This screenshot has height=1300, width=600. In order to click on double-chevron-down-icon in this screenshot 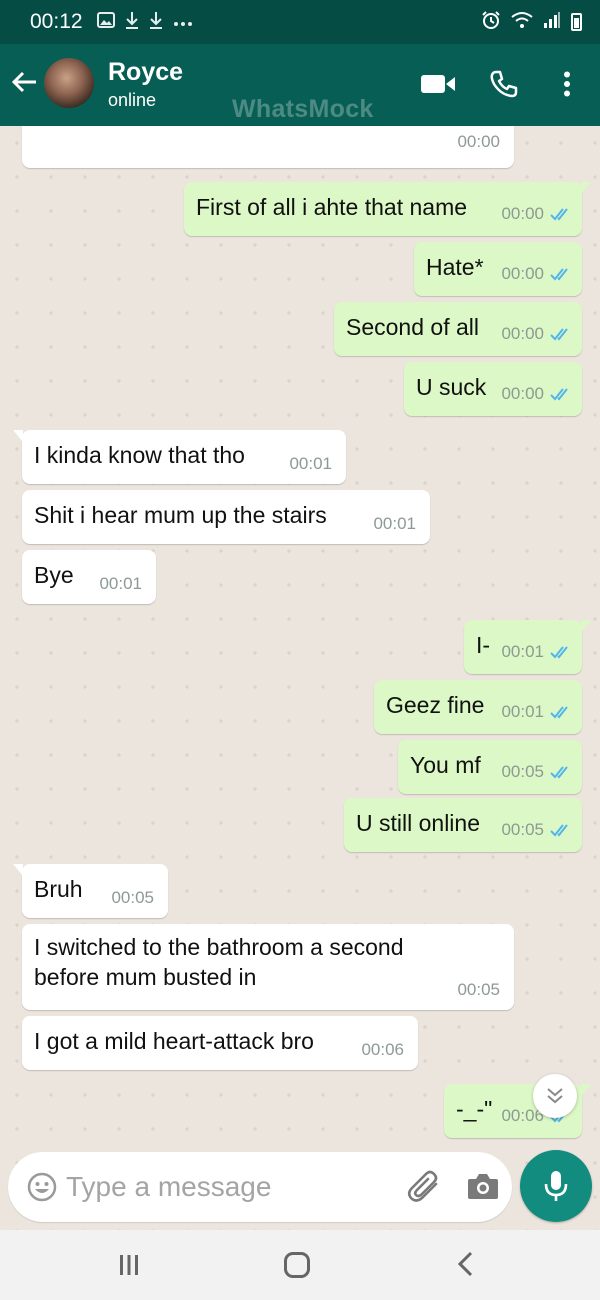, I will do `click(555, 1096)`.